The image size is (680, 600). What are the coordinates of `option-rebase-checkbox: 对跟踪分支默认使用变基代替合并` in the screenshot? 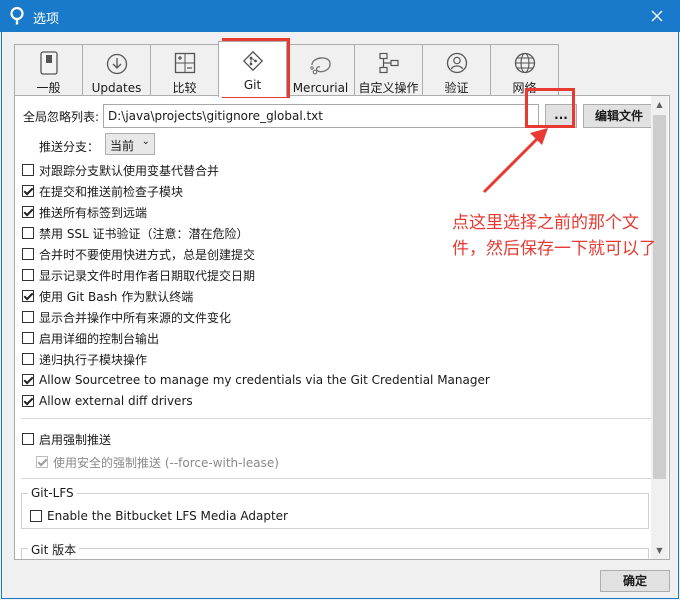 It's located at (120, 170).